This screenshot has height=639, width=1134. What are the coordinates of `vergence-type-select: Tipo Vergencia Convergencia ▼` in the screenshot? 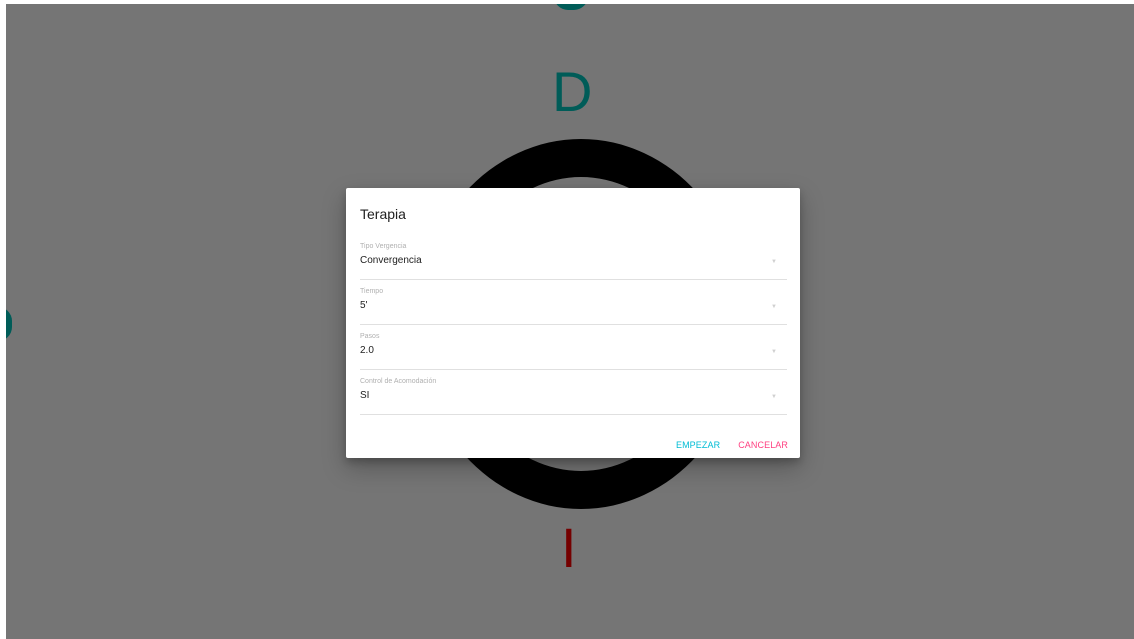 It's located at (573, 261).